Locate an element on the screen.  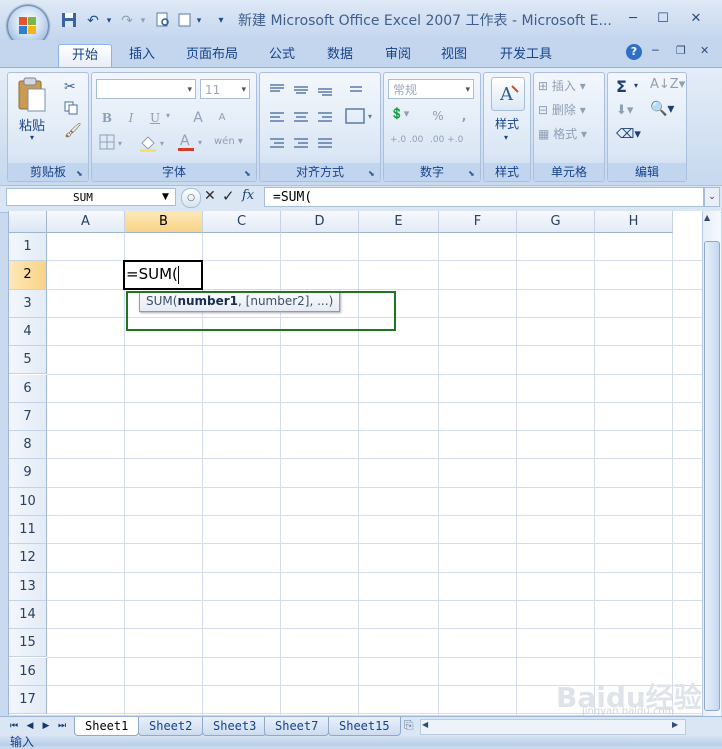
tab-view: 视图 is located at coordinates (454, 55).